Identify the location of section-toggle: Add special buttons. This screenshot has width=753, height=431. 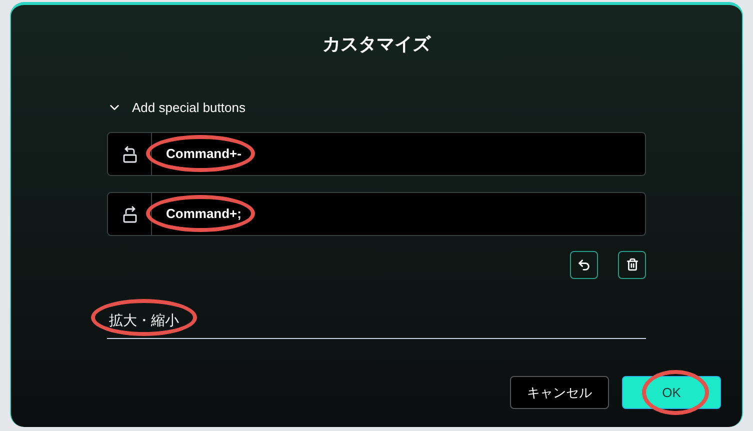
(176, 108).